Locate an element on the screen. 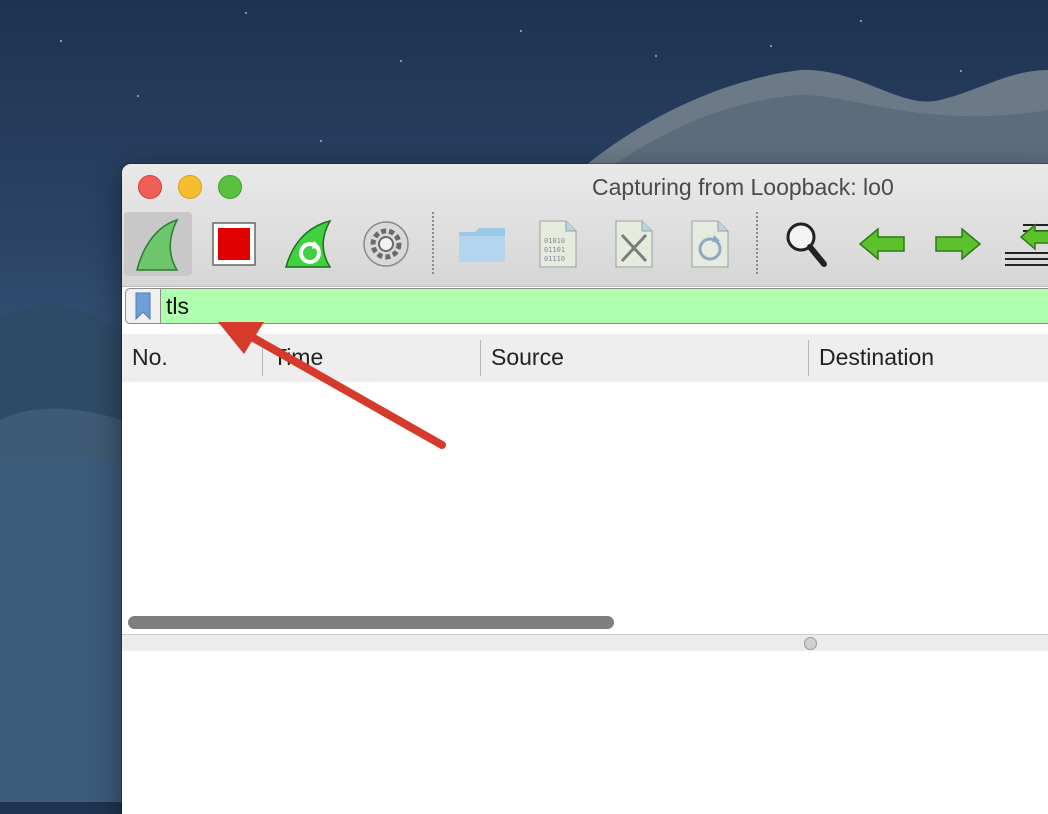  zoom-window-button is located at coordinates (230, 187).